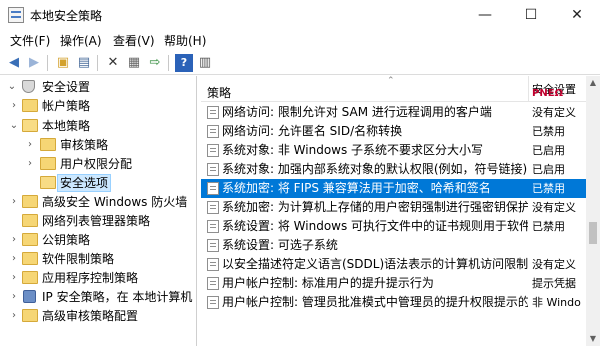 The width and height of the screenshot is (600, 346). I want to click on policy-row: 网络访问: 允许匿名 SID/名称转换 已禁用, so click(393, 131).